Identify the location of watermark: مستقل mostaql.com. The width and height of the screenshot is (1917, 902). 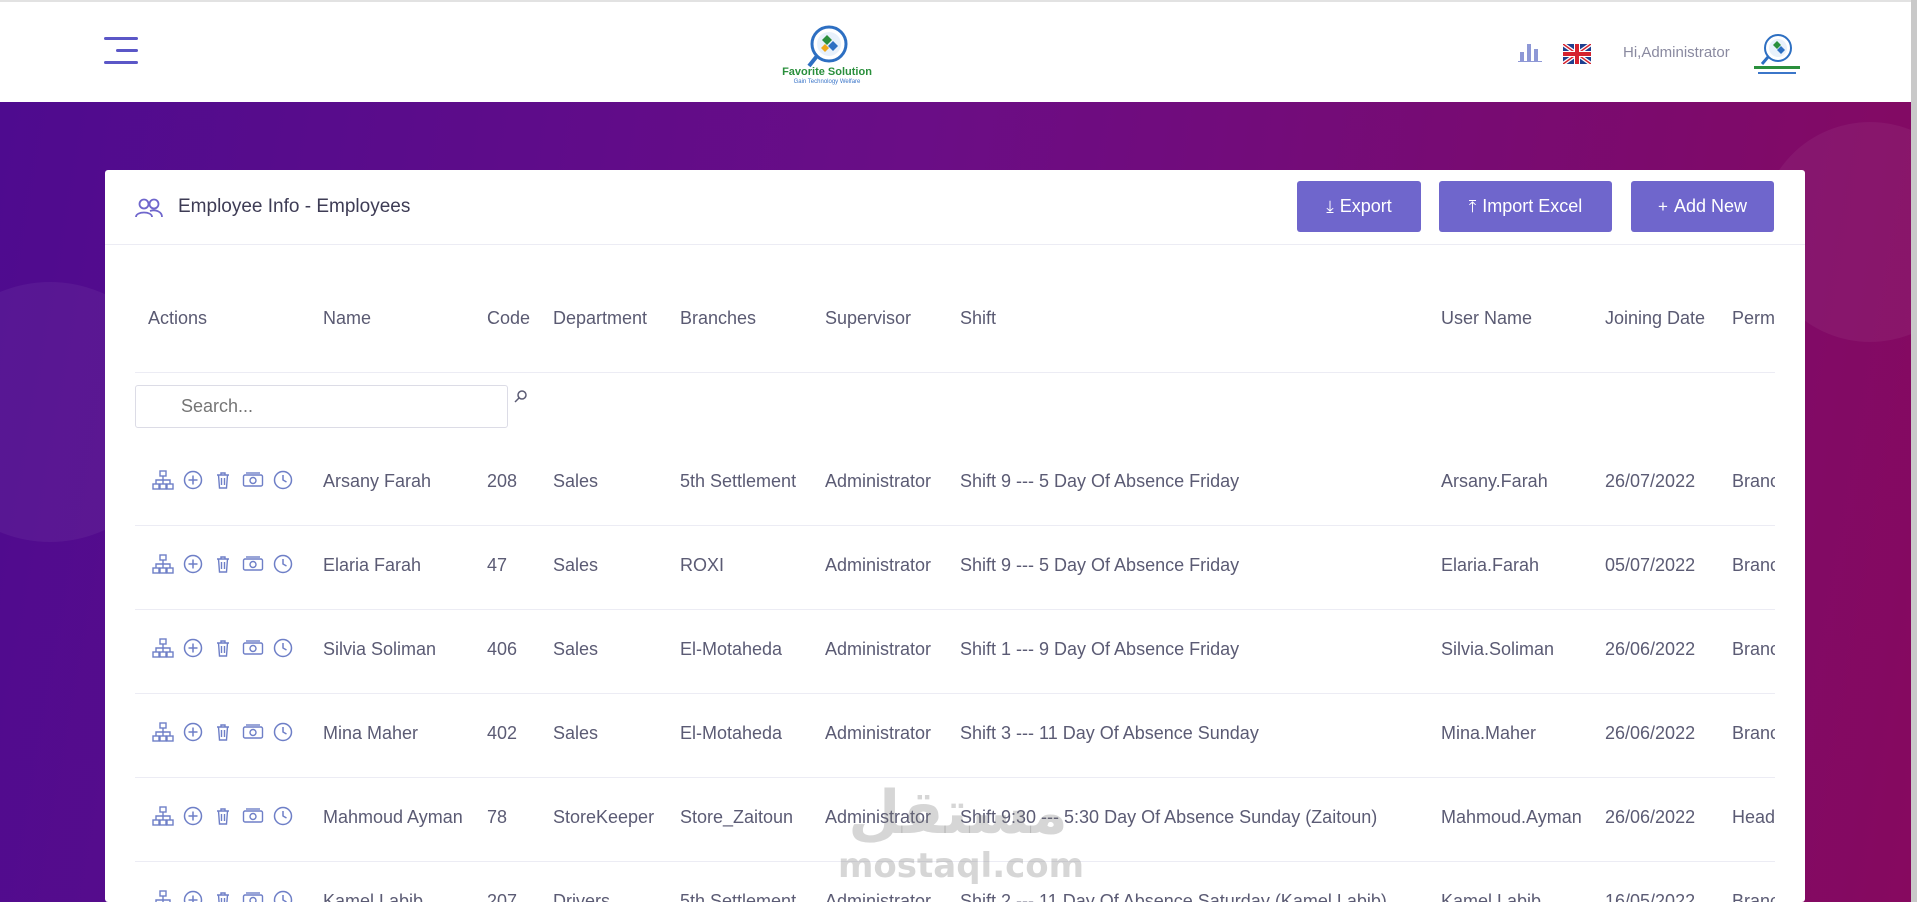
(961, 832).